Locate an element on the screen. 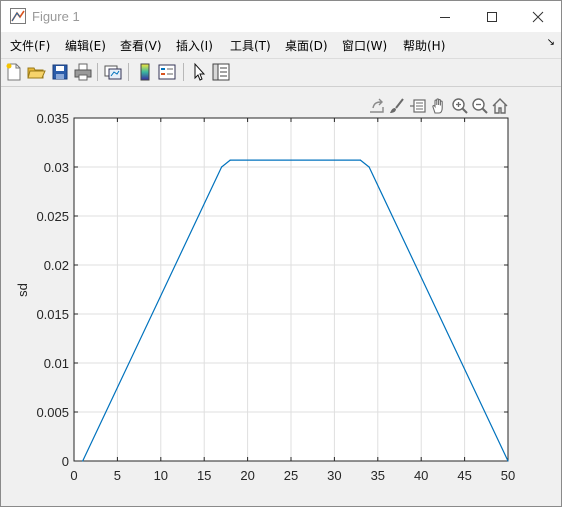 This screenshot has width=562, height=507. x-tick-label: 25 is located at coordinates (291, 475).